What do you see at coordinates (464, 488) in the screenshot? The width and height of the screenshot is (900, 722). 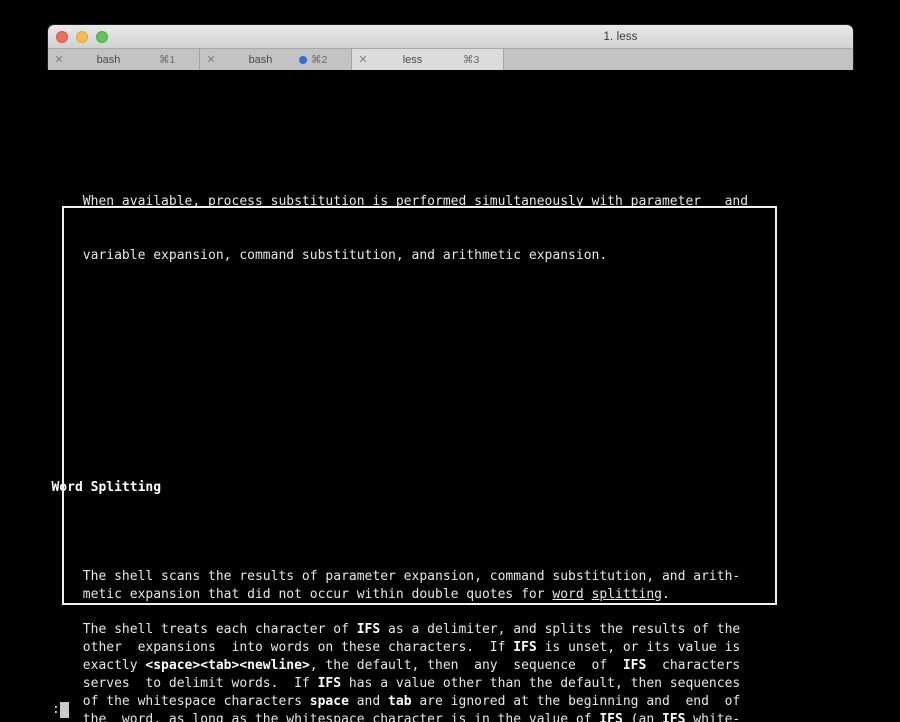 I see `section-heading-word-splitting: Word Splitting` at bounding box center [464, 488].